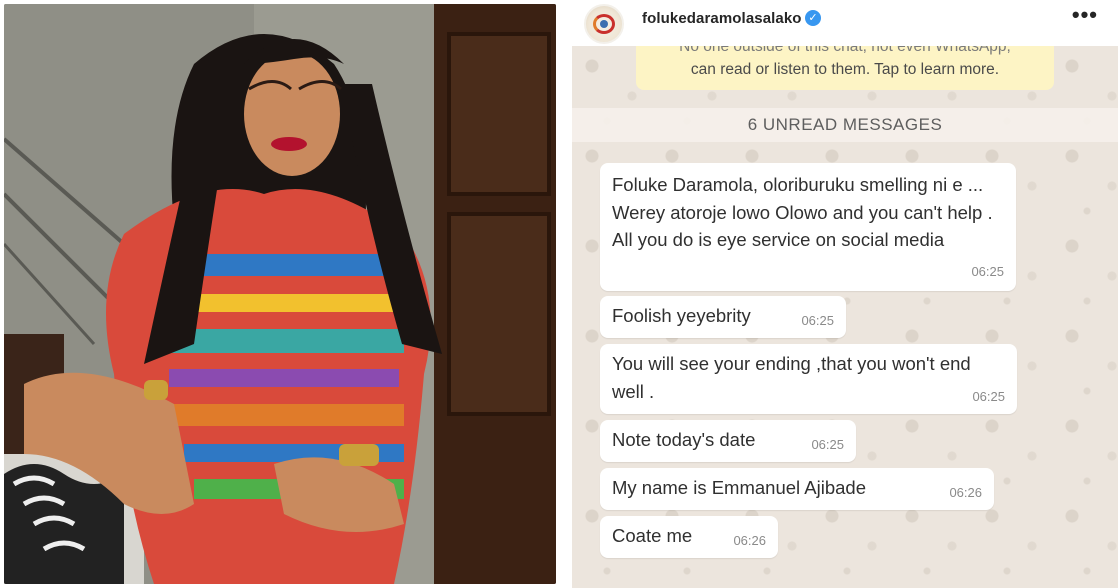  Describe the element at coordinates (739, 487) in the screenshot. I see `message-text: My name is Emmanuel Ajibade` at that location.